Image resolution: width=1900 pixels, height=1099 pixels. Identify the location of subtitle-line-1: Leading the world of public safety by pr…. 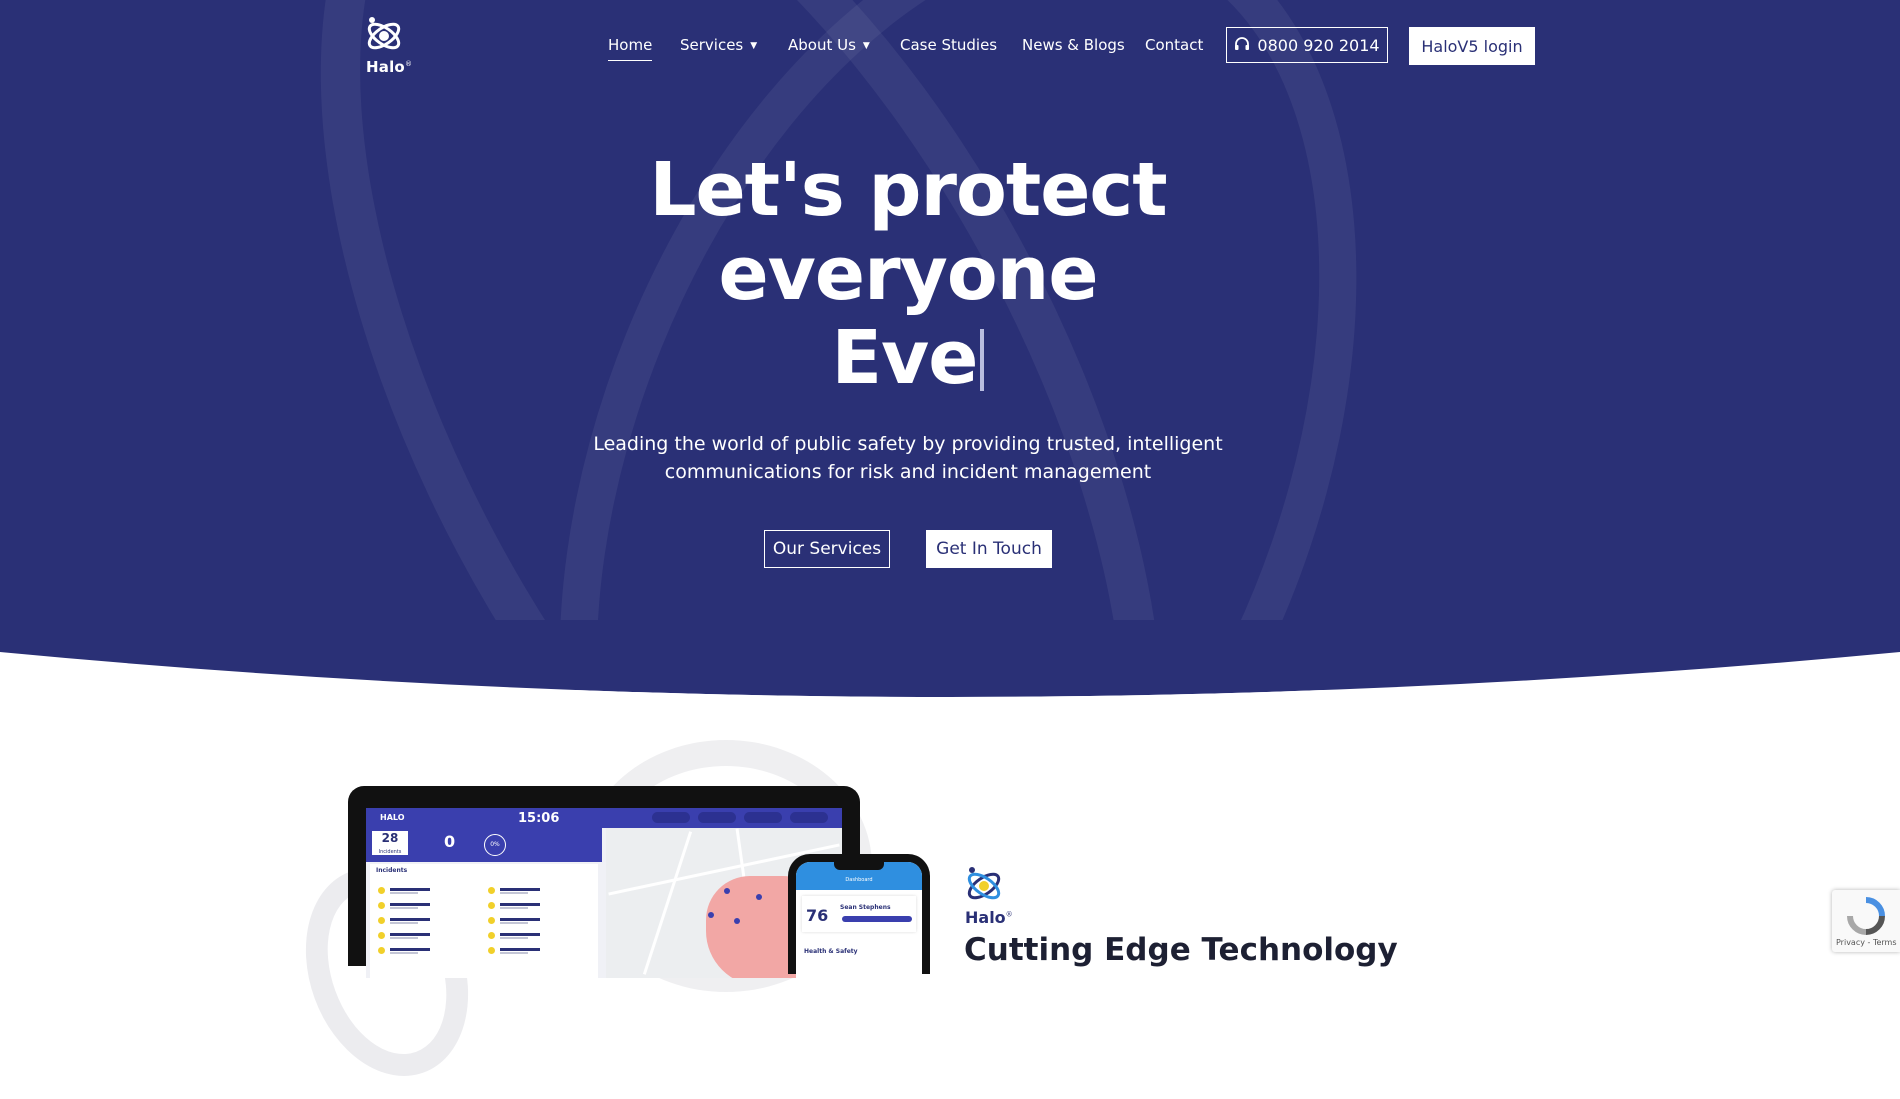
(908, 444).